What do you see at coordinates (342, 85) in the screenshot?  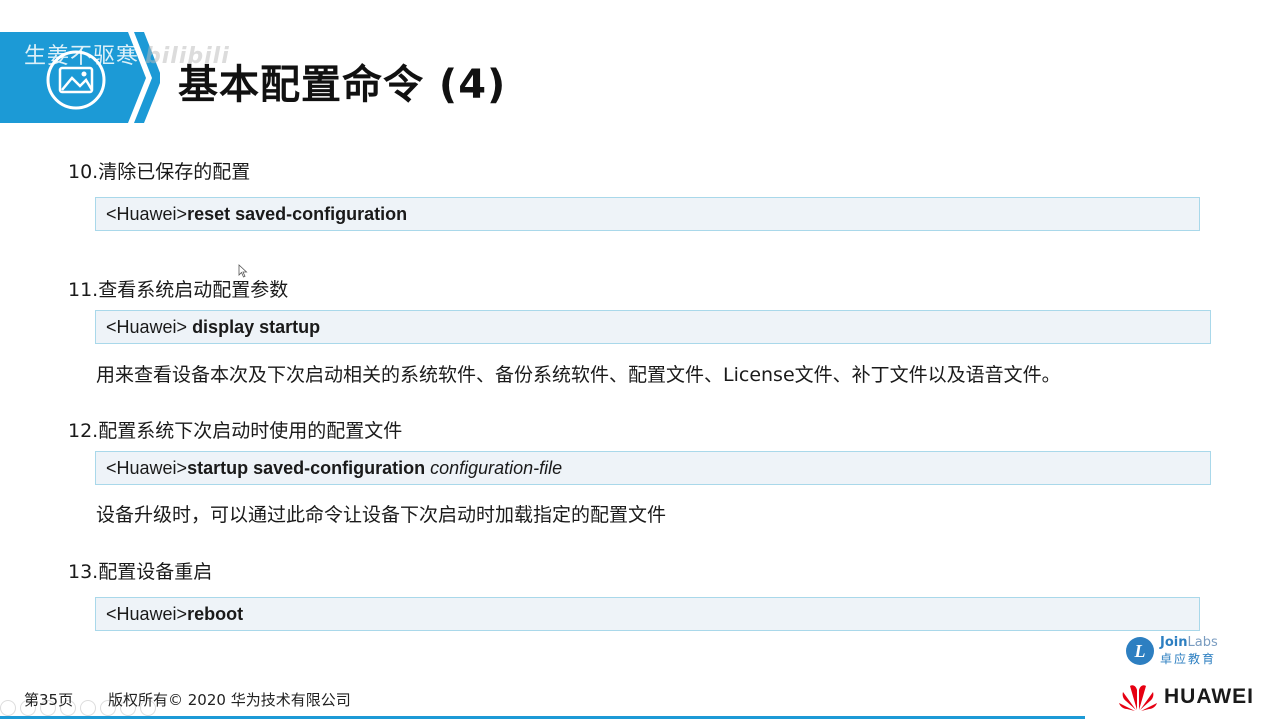 I see `slide-title: 基本配置命令 (4)` at bounding box center [342, 85].